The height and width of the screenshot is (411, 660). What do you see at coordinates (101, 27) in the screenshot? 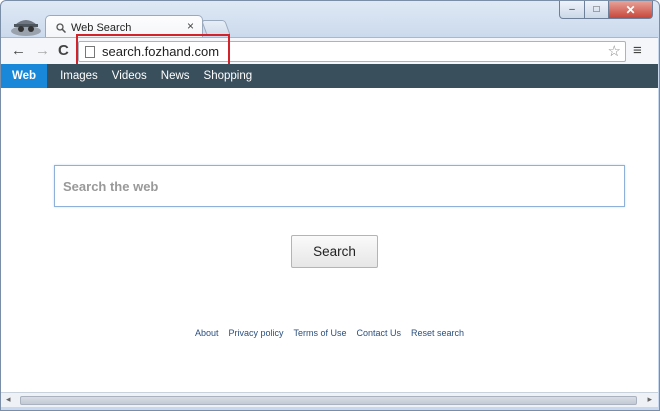
I see `tab-title: Web Search` at bounding box center [101, 27].